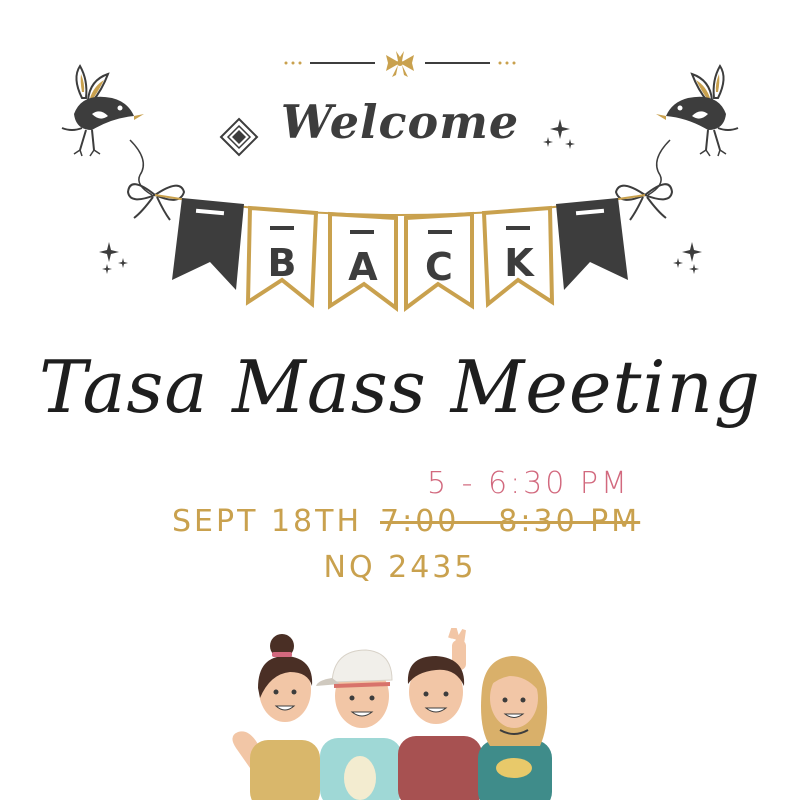 This screenshot has height=800, width=800. I want to click on banner-letter: A, so click(363, 267).